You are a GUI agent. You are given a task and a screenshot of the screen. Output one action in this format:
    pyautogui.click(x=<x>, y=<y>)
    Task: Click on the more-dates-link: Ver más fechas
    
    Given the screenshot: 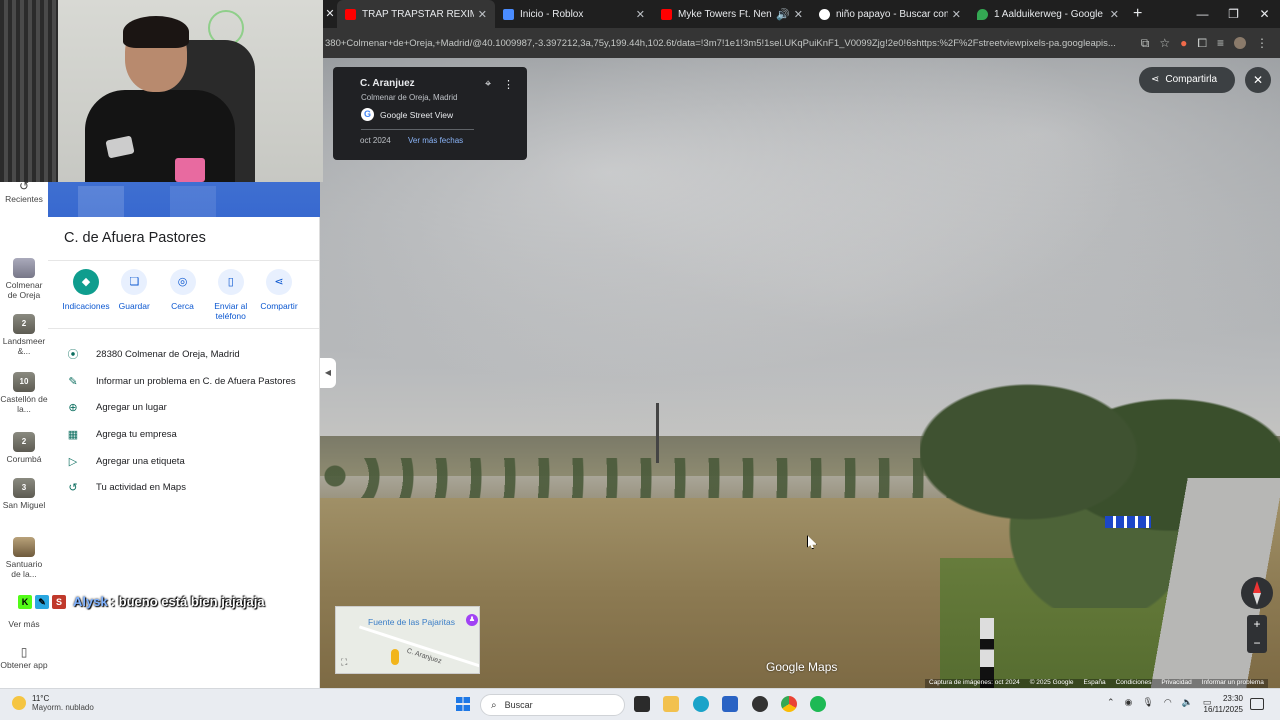 What is the action you would take?
    pyautogui.click(x=435, y=140)
    